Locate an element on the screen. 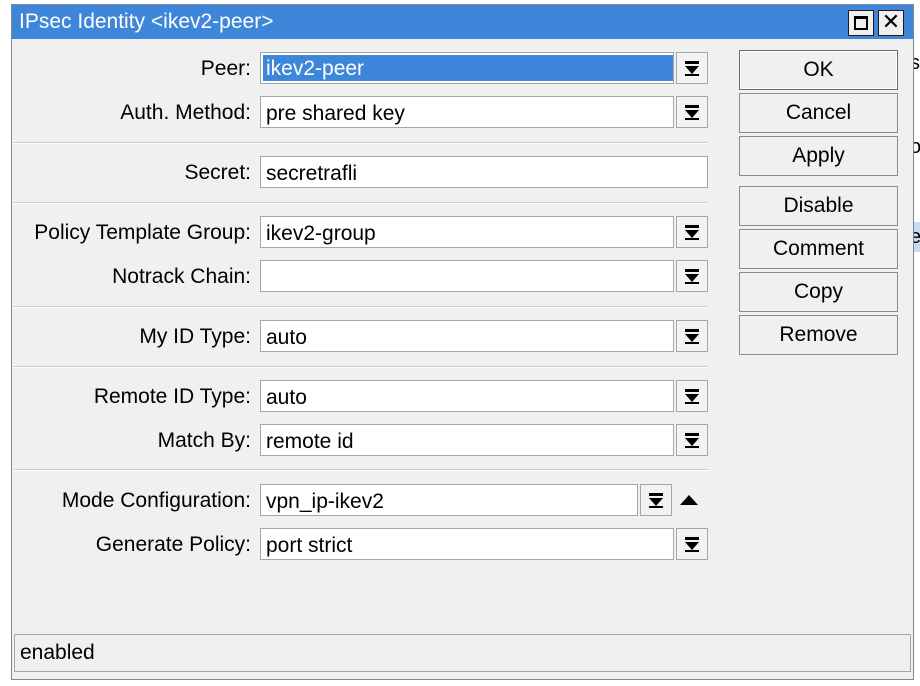 Image resolution: width=920 pixels, height=686 pixels. close-icon: ✕ is located at coordinates (891, 22).